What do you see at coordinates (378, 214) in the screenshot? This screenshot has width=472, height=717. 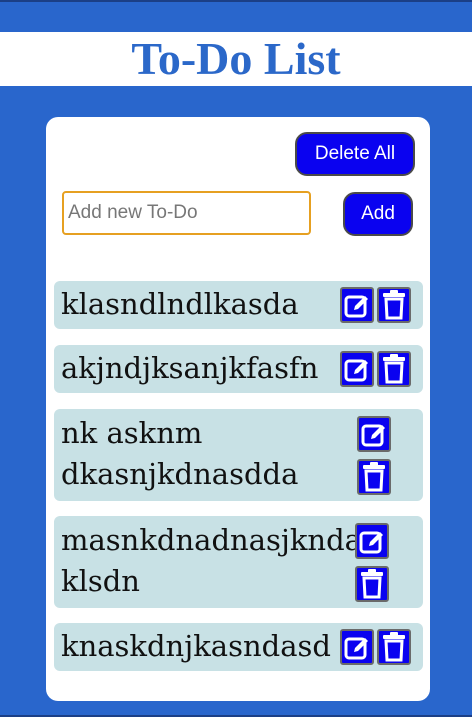 I see `add-button: Add` at bounding box center [378, 214].